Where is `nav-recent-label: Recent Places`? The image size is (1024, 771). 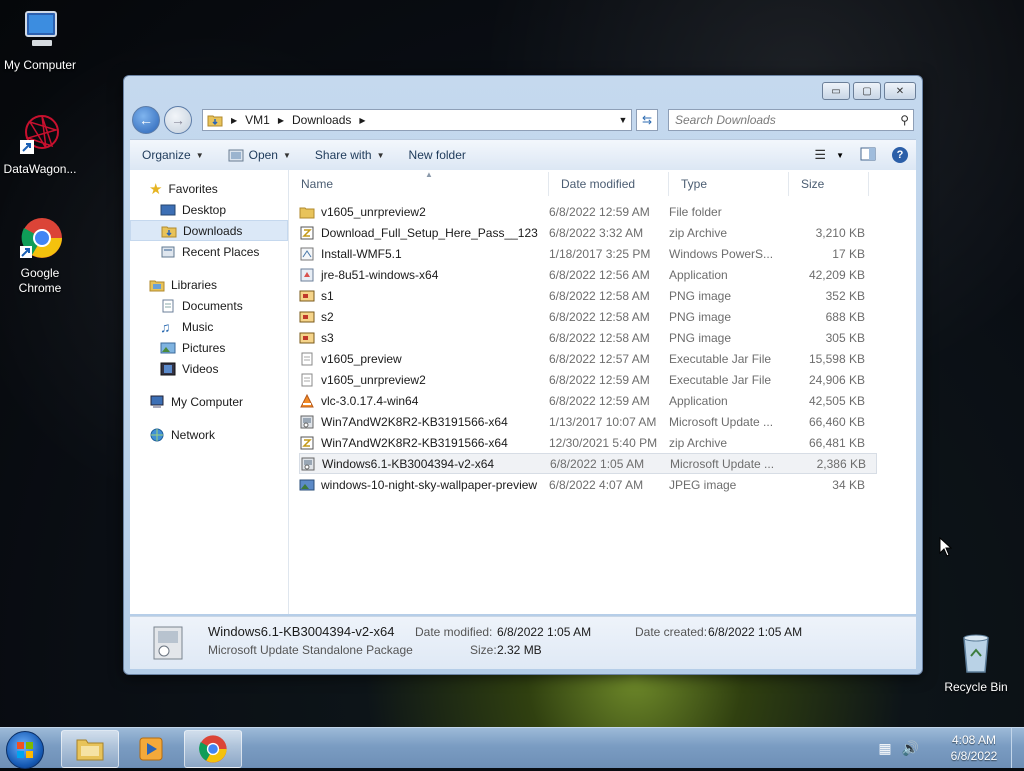 nav-recent-label: Recent Places is located at coordinates (221, 251).